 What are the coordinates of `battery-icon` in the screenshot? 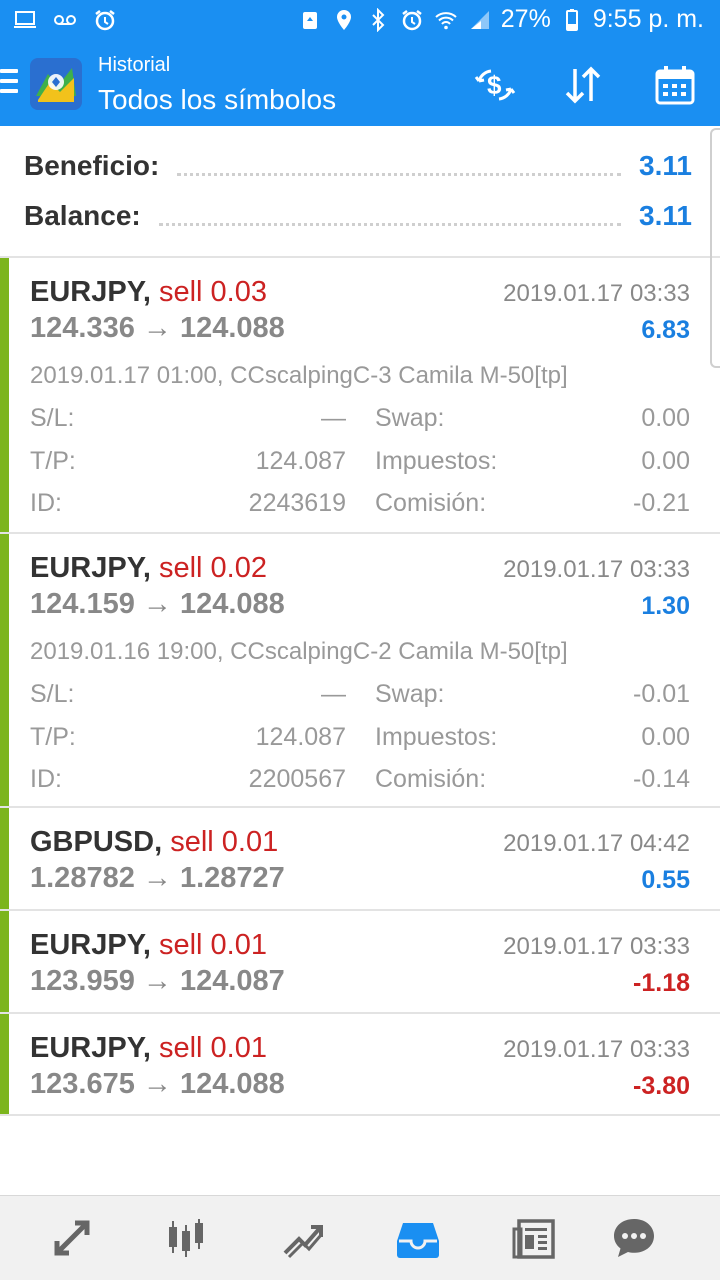 It's located at (572, 20).